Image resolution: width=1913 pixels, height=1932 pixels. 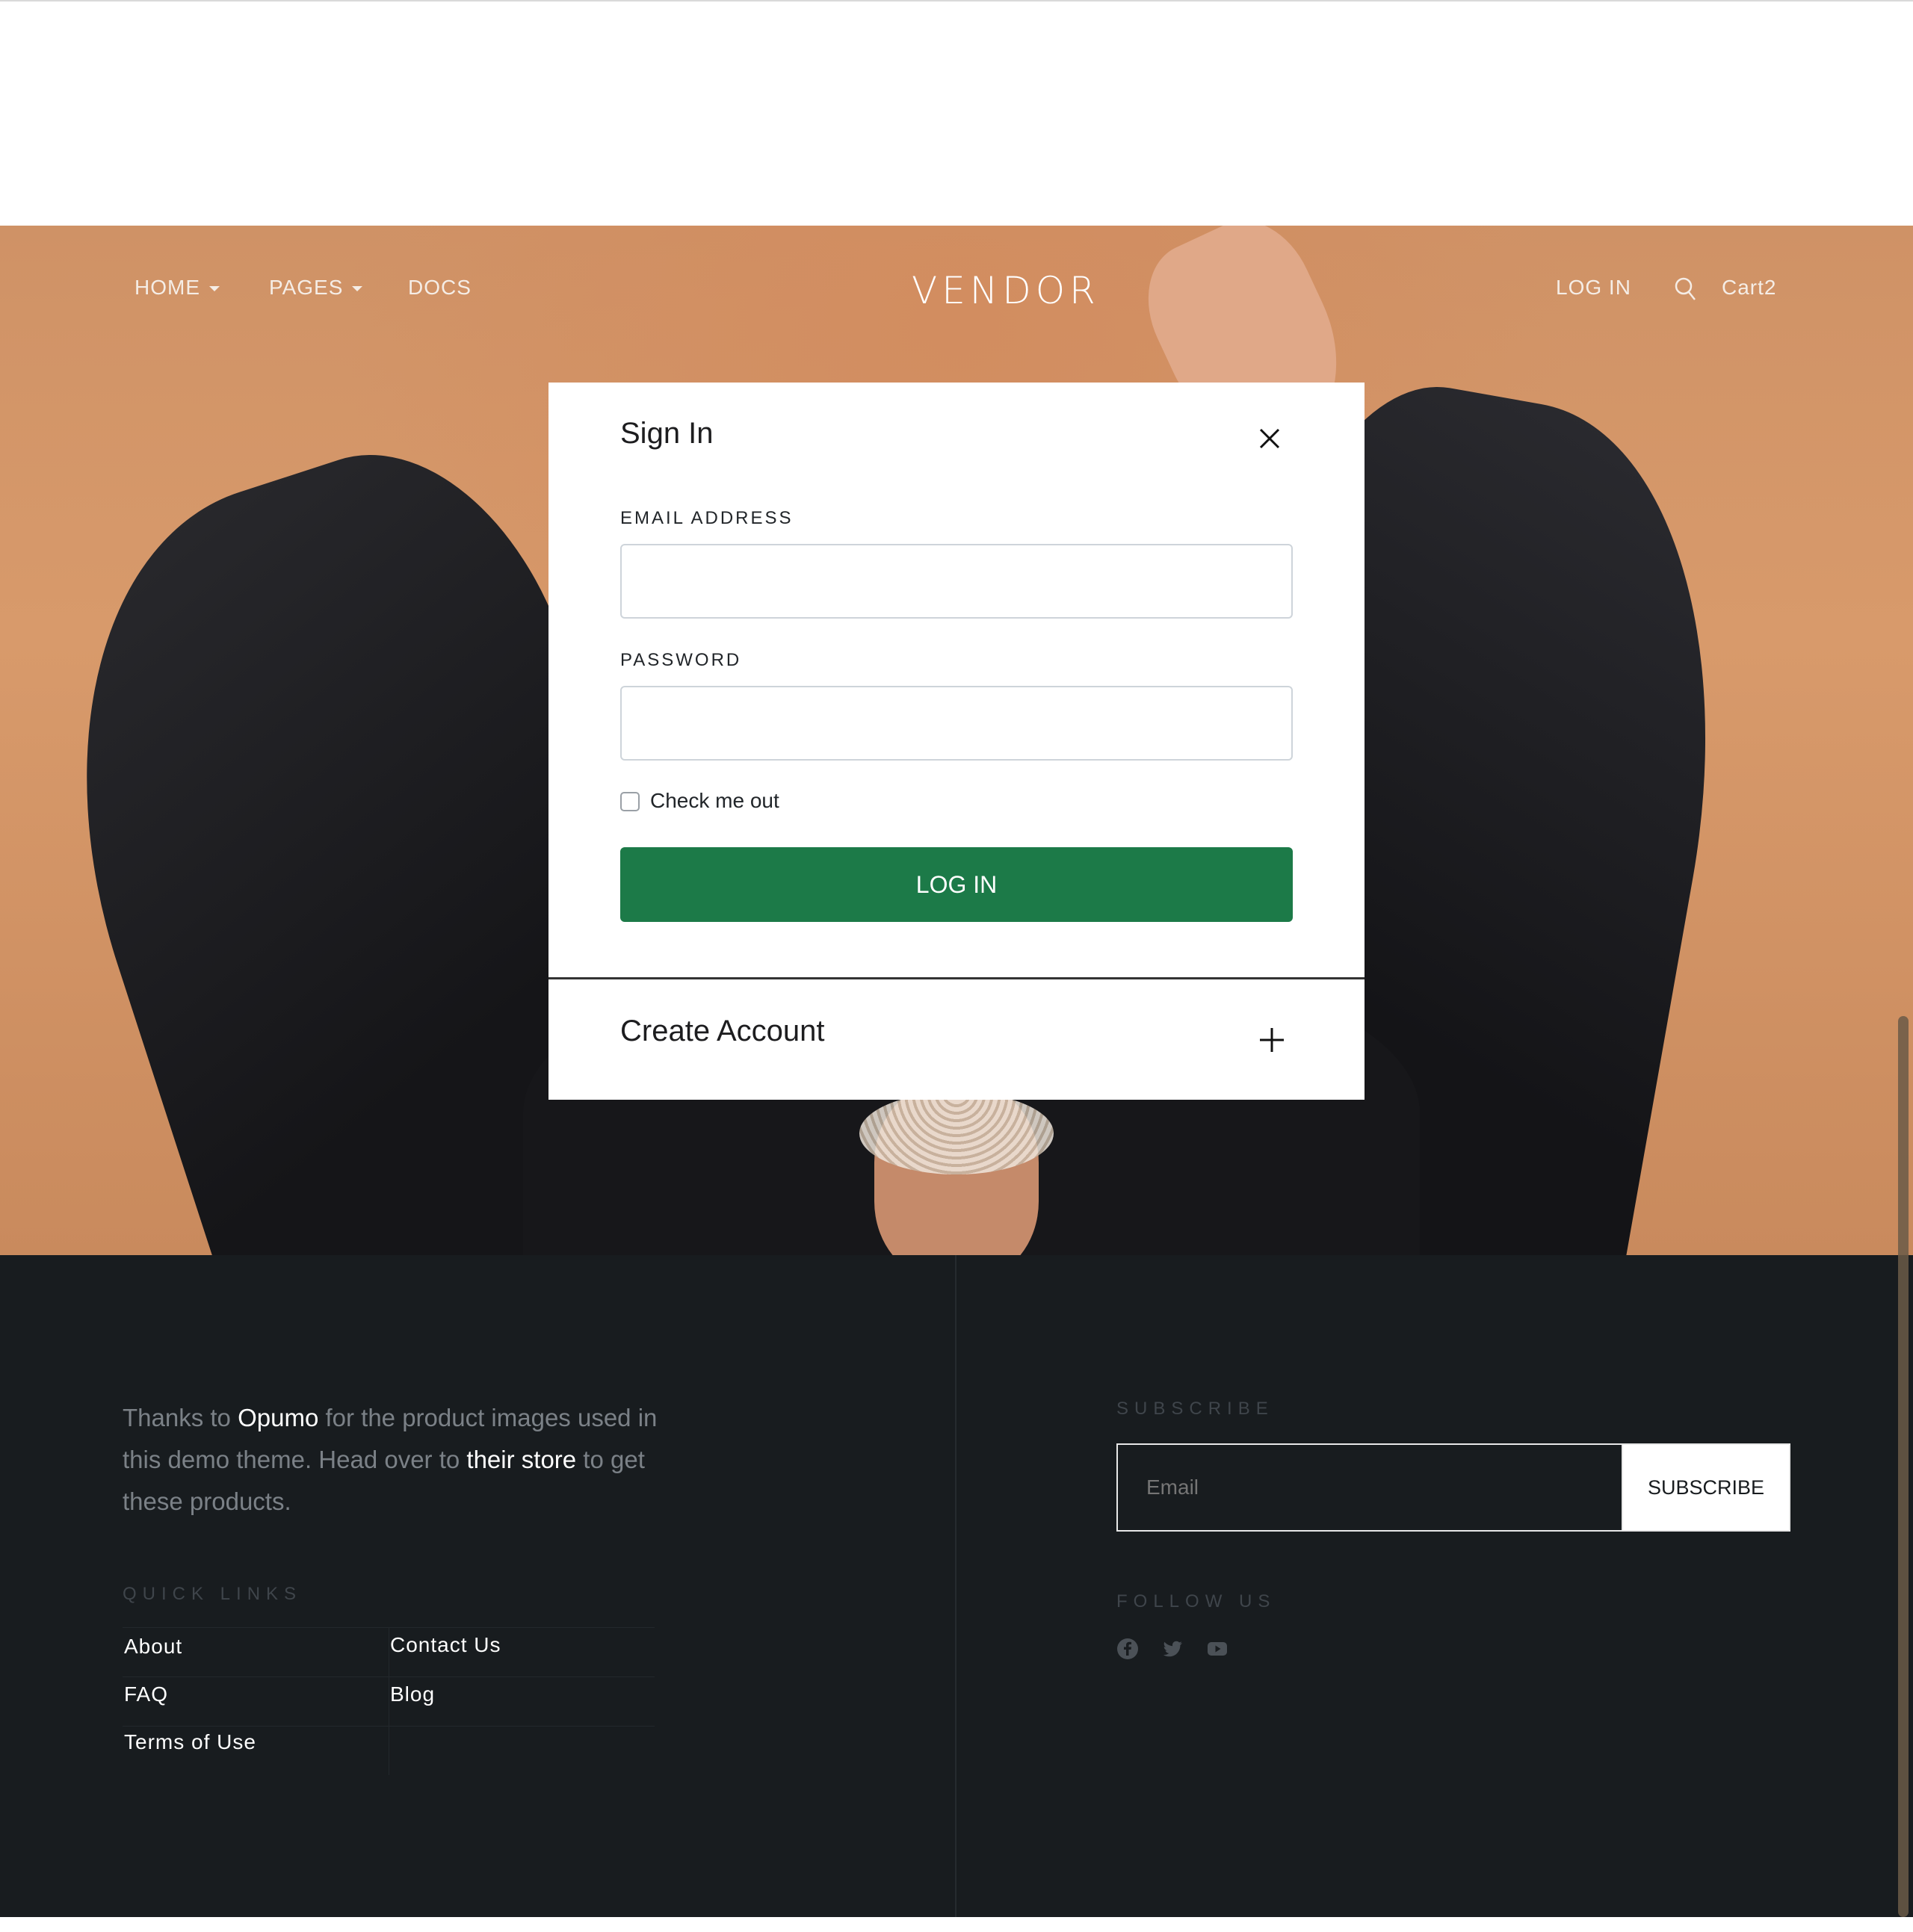 I want to click on footer-link-about: About, so click(x=153, y=1647).